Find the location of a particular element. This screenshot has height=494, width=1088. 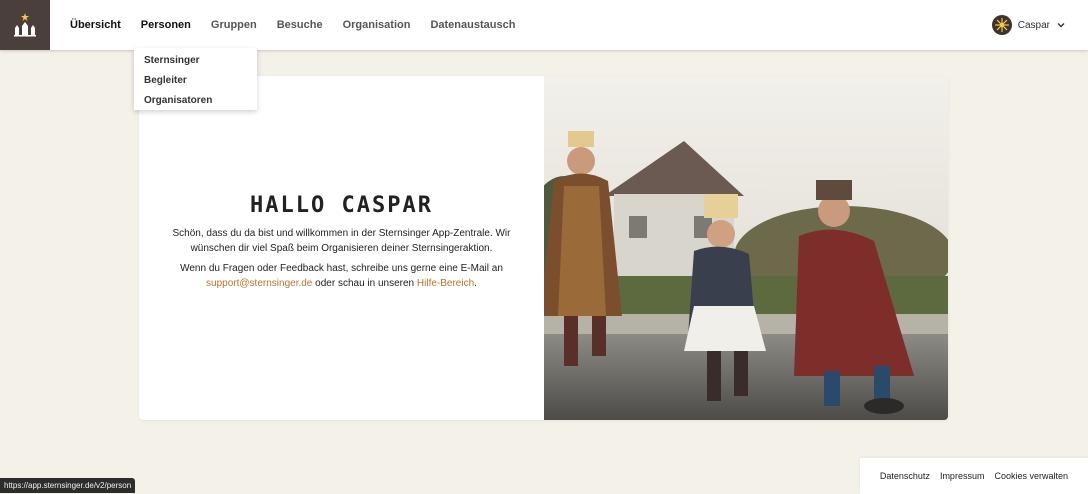

star-avatar-icon is located at coordinates (1001, 25).